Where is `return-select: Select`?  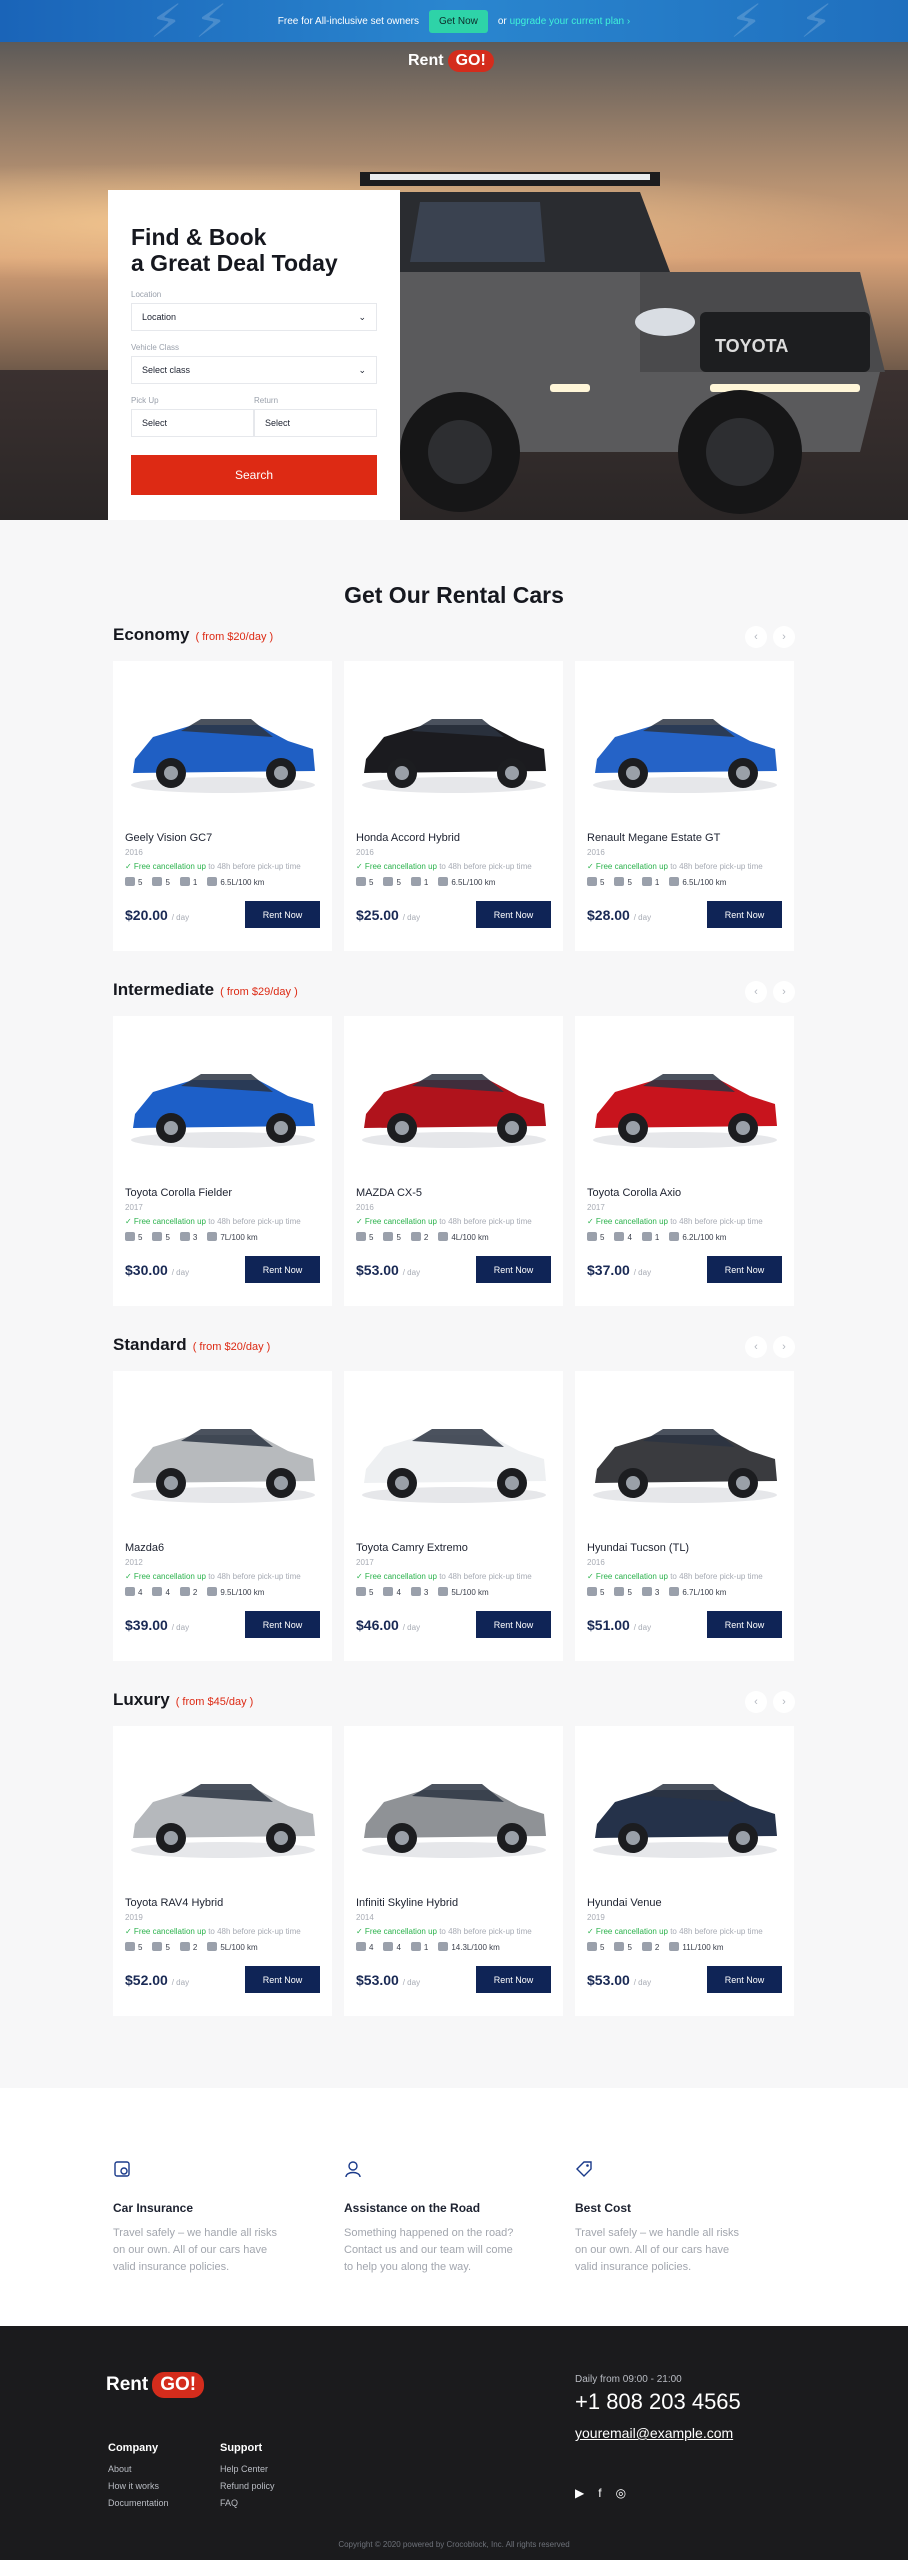
return-select: Select is located at coordinates (315, 423).